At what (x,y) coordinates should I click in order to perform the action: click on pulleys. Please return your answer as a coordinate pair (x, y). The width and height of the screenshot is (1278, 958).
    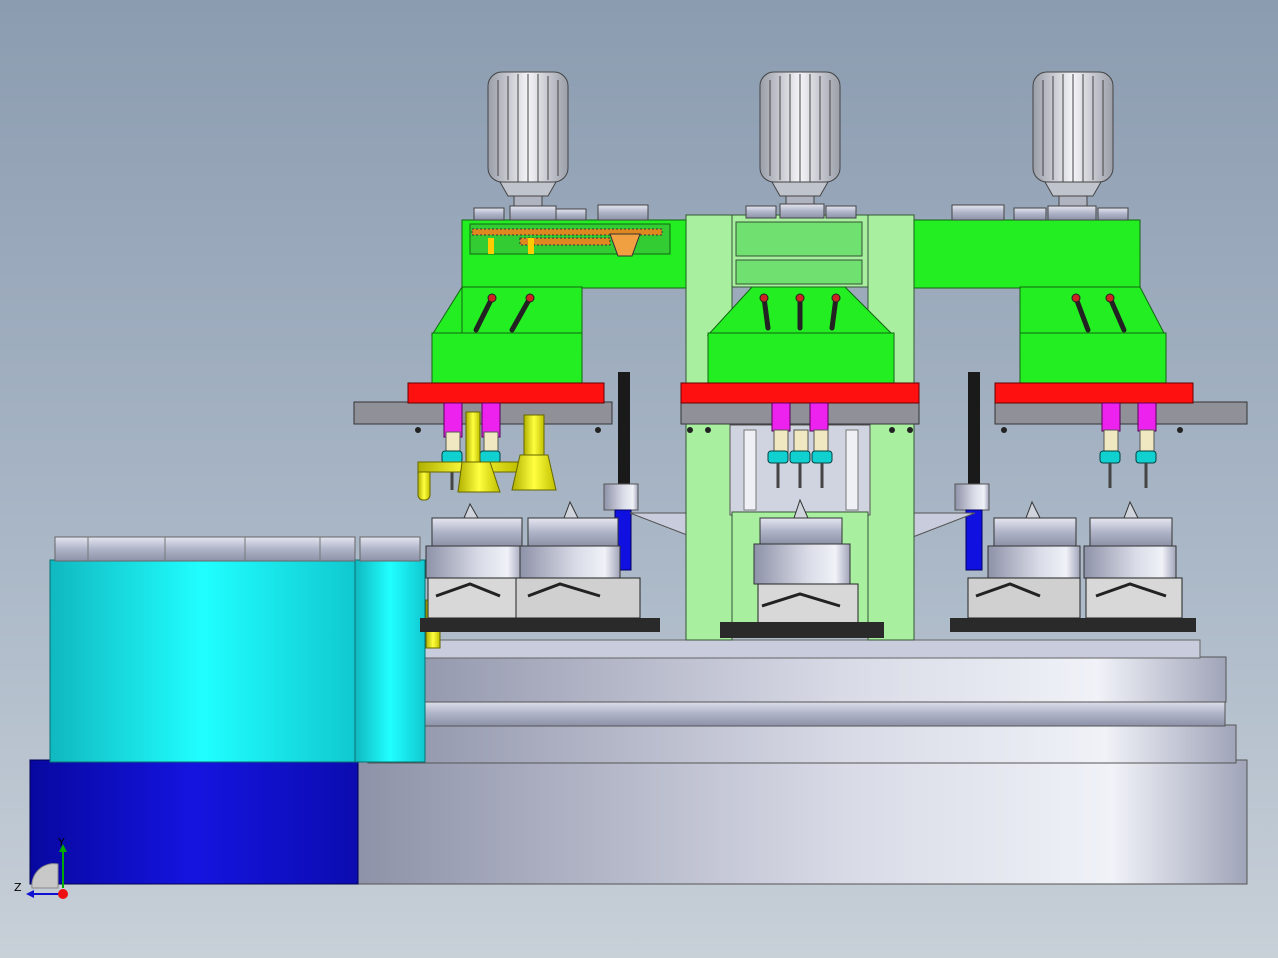
    Looking at the image, I should click on (801, 212).